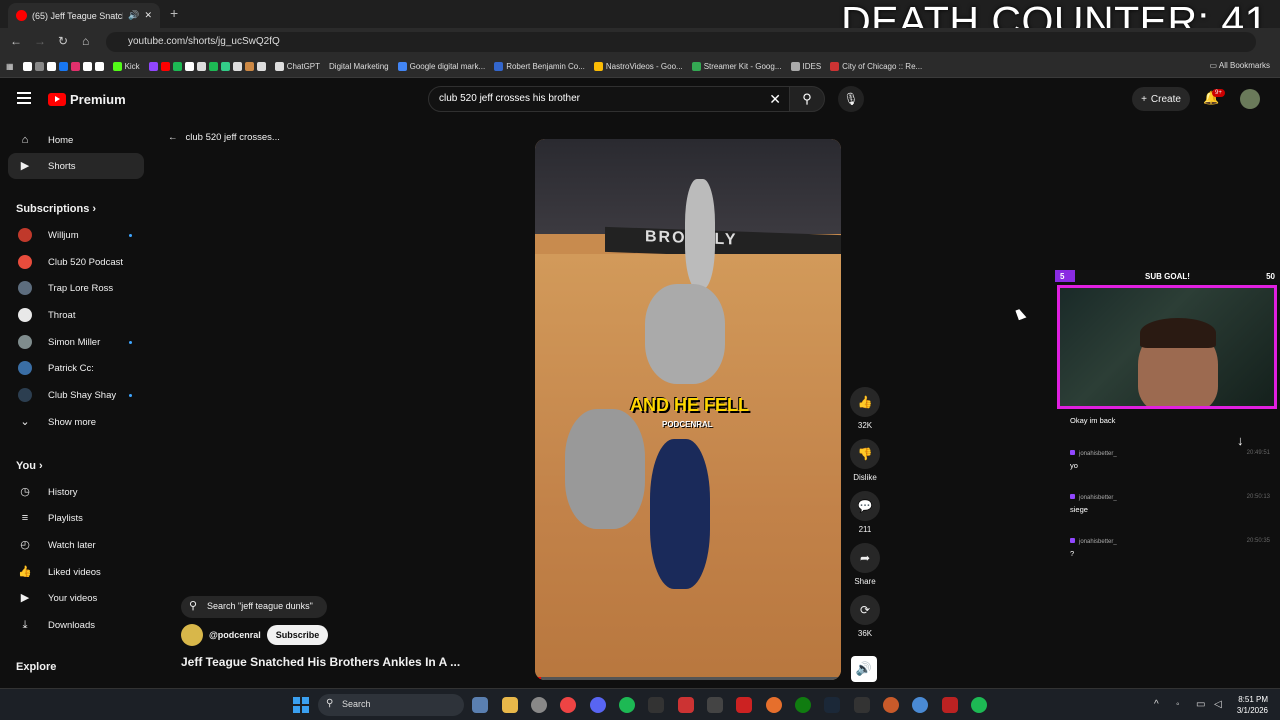 The image size is (1280, 720). What do you see at coordinates (832, 705) in the screenshot?
I see `steam-icon` at bounding box center [832, 705].